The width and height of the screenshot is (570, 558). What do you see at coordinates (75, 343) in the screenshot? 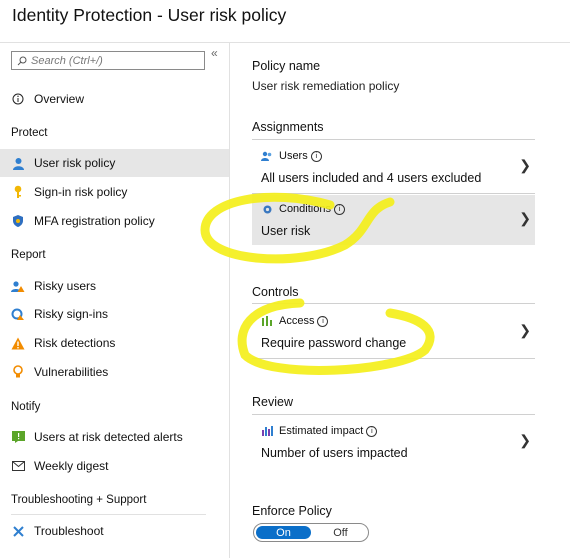
I see `sidebar-item-label: Risk detections` at bounding box center [75, 343].